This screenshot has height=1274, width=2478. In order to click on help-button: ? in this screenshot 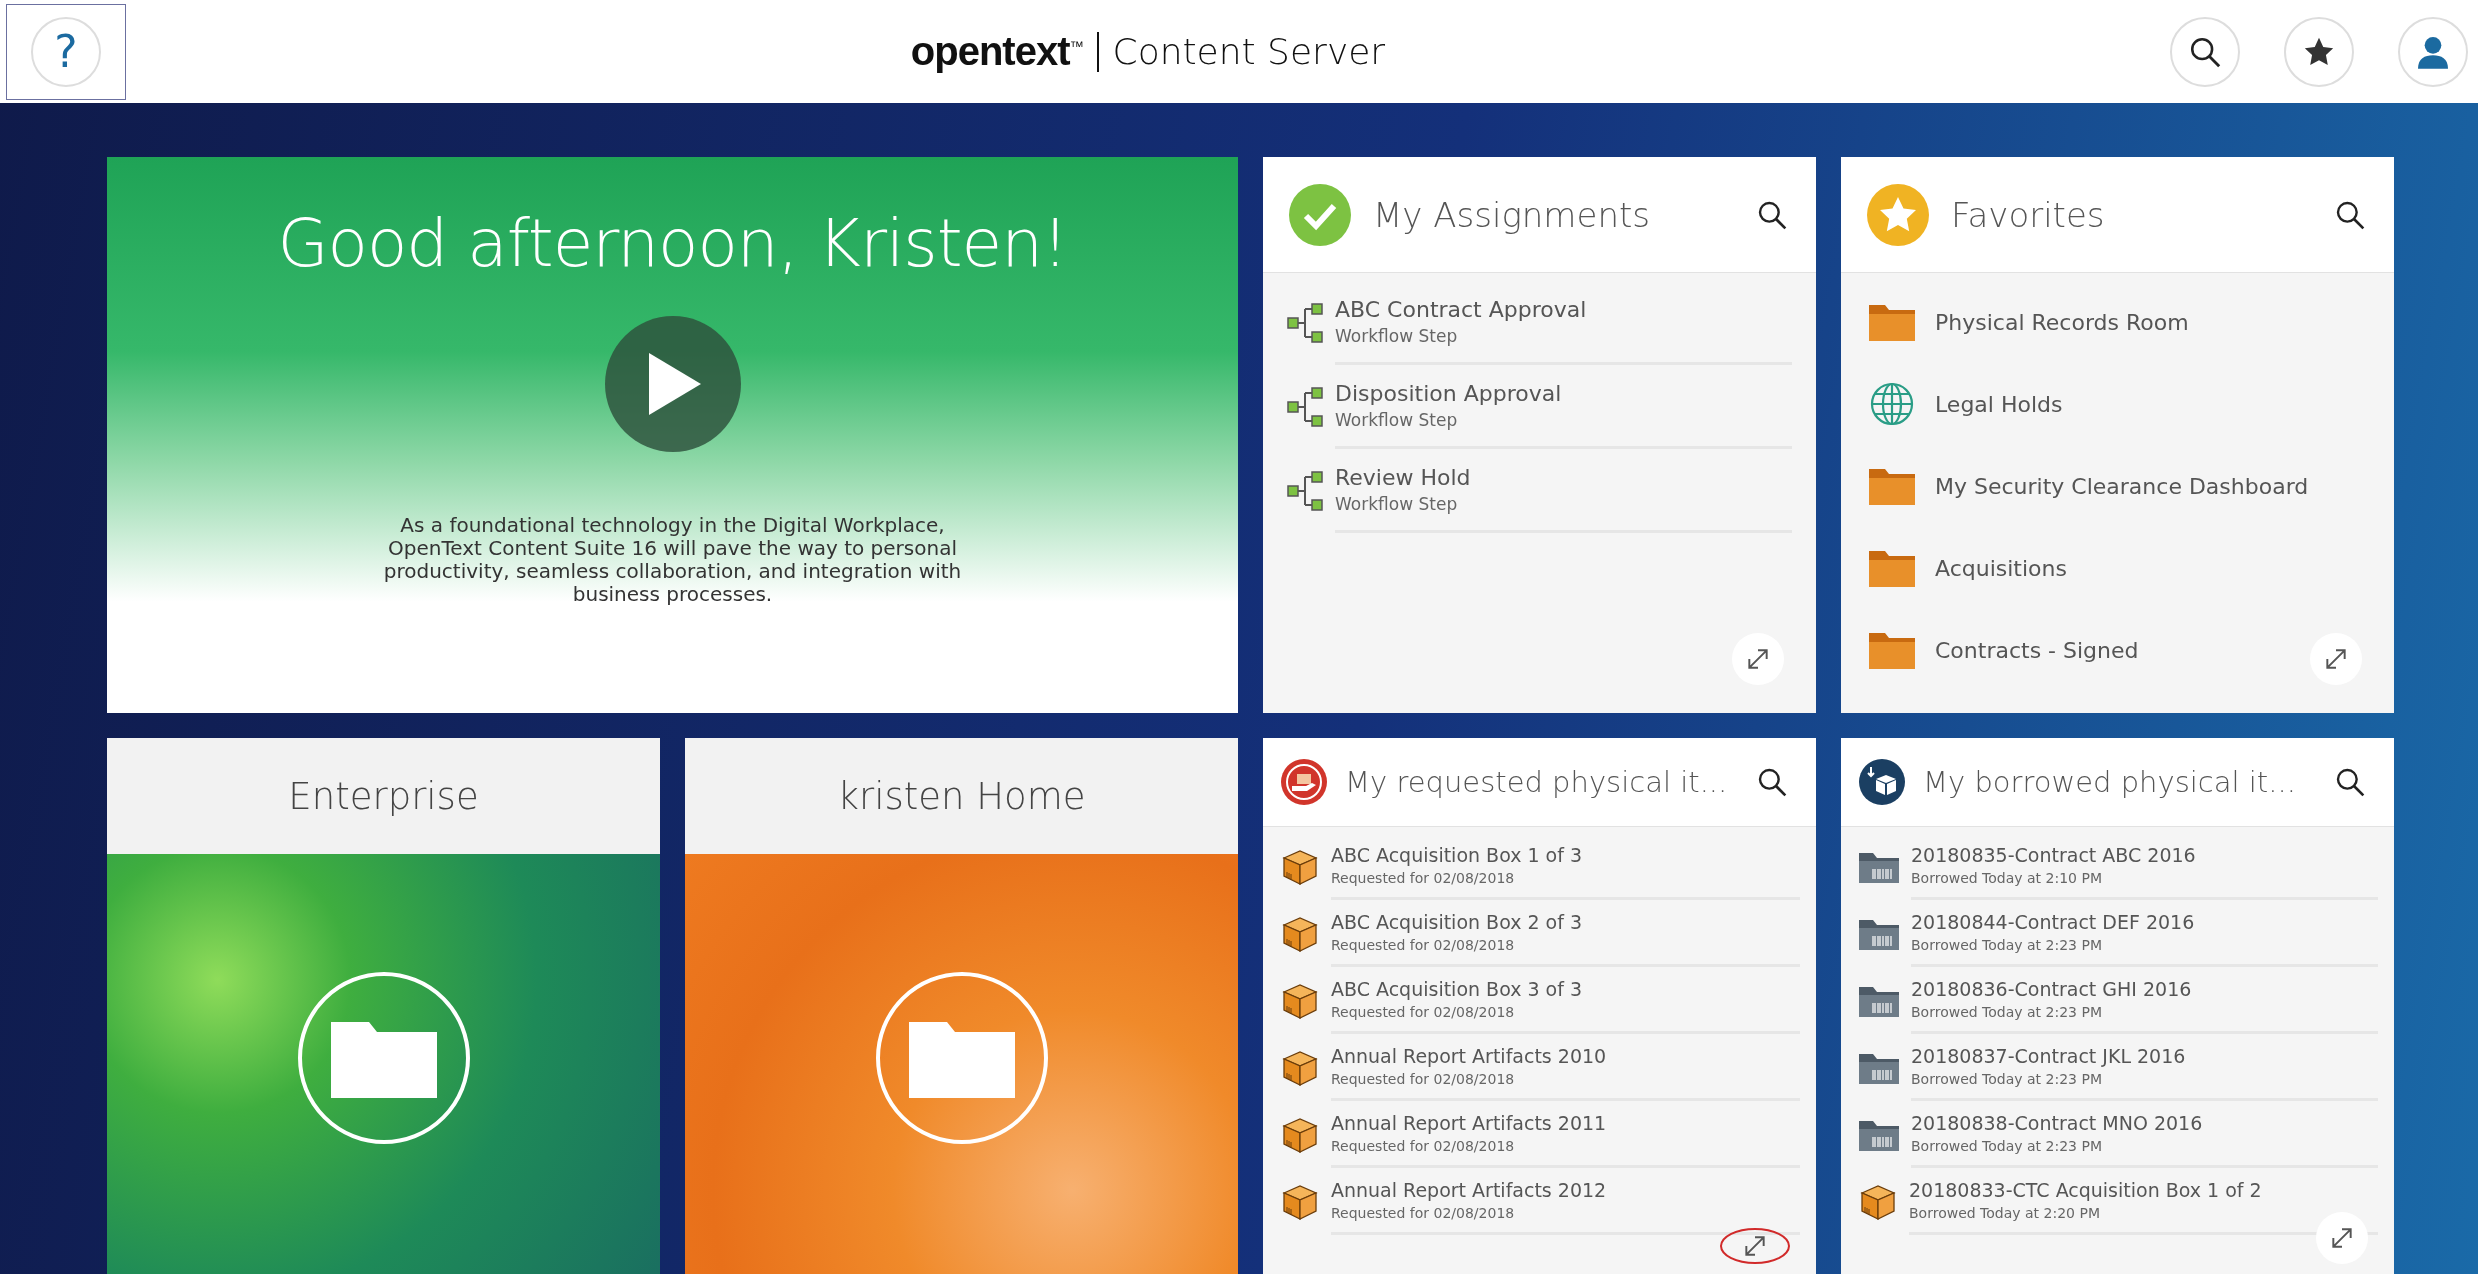, I will do `click(66, 51)`.